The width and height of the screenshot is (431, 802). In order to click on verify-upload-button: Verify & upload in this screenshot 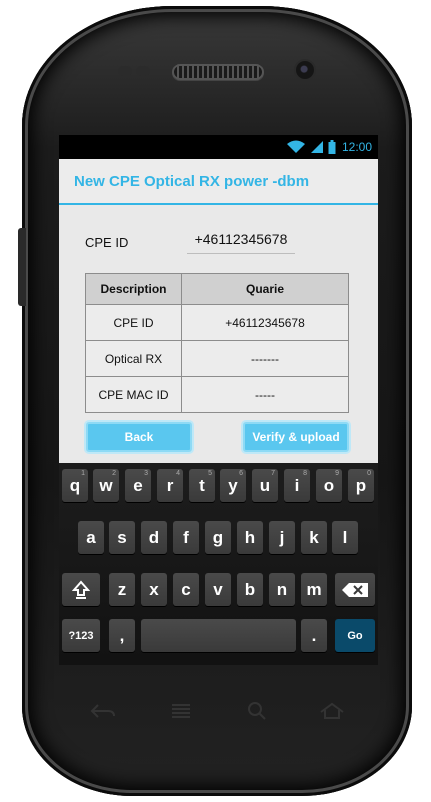, I will do `click(296, 437)`.